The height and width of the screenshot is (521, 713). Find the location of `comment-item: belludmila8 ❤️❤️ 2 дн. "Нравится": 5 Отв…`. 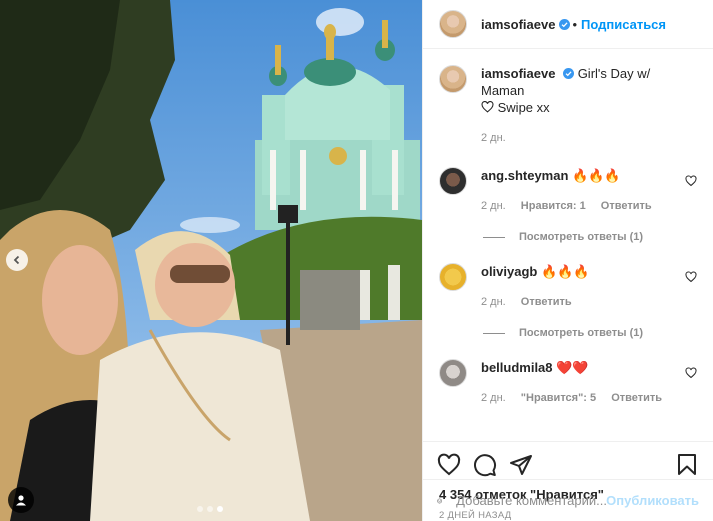

comment-item: belludmila8 ❤️❤️ 2 дн. "Нравится": 5 Отв… is located at coordinates (568, 383).